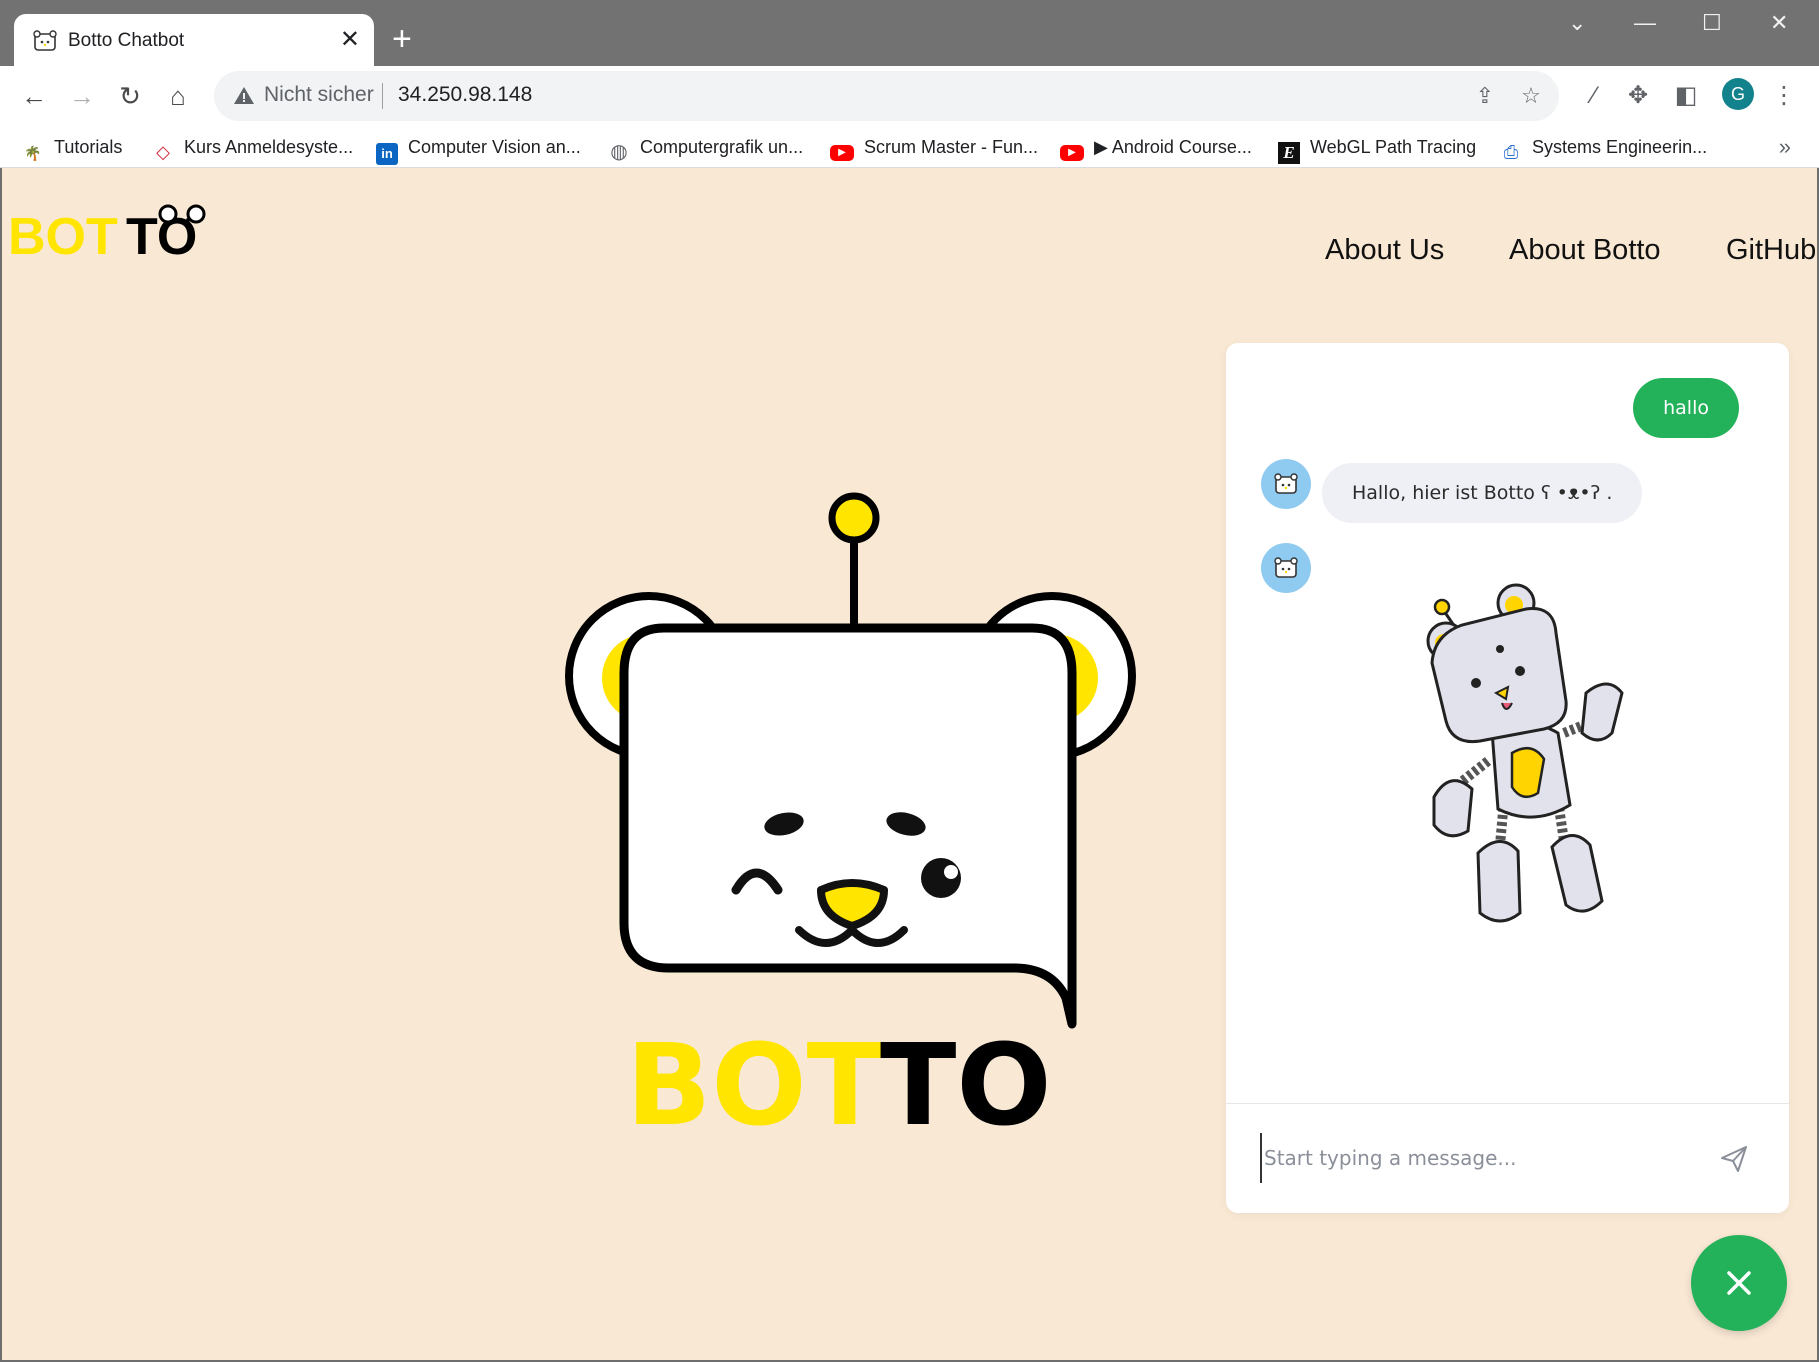 The width and height of the screenshot is (1819, 1362). What do you see at coordinates (1734, 1159) in the screenshot?
I see `paper-plane-icon` at bounding box center [1734, 1159].